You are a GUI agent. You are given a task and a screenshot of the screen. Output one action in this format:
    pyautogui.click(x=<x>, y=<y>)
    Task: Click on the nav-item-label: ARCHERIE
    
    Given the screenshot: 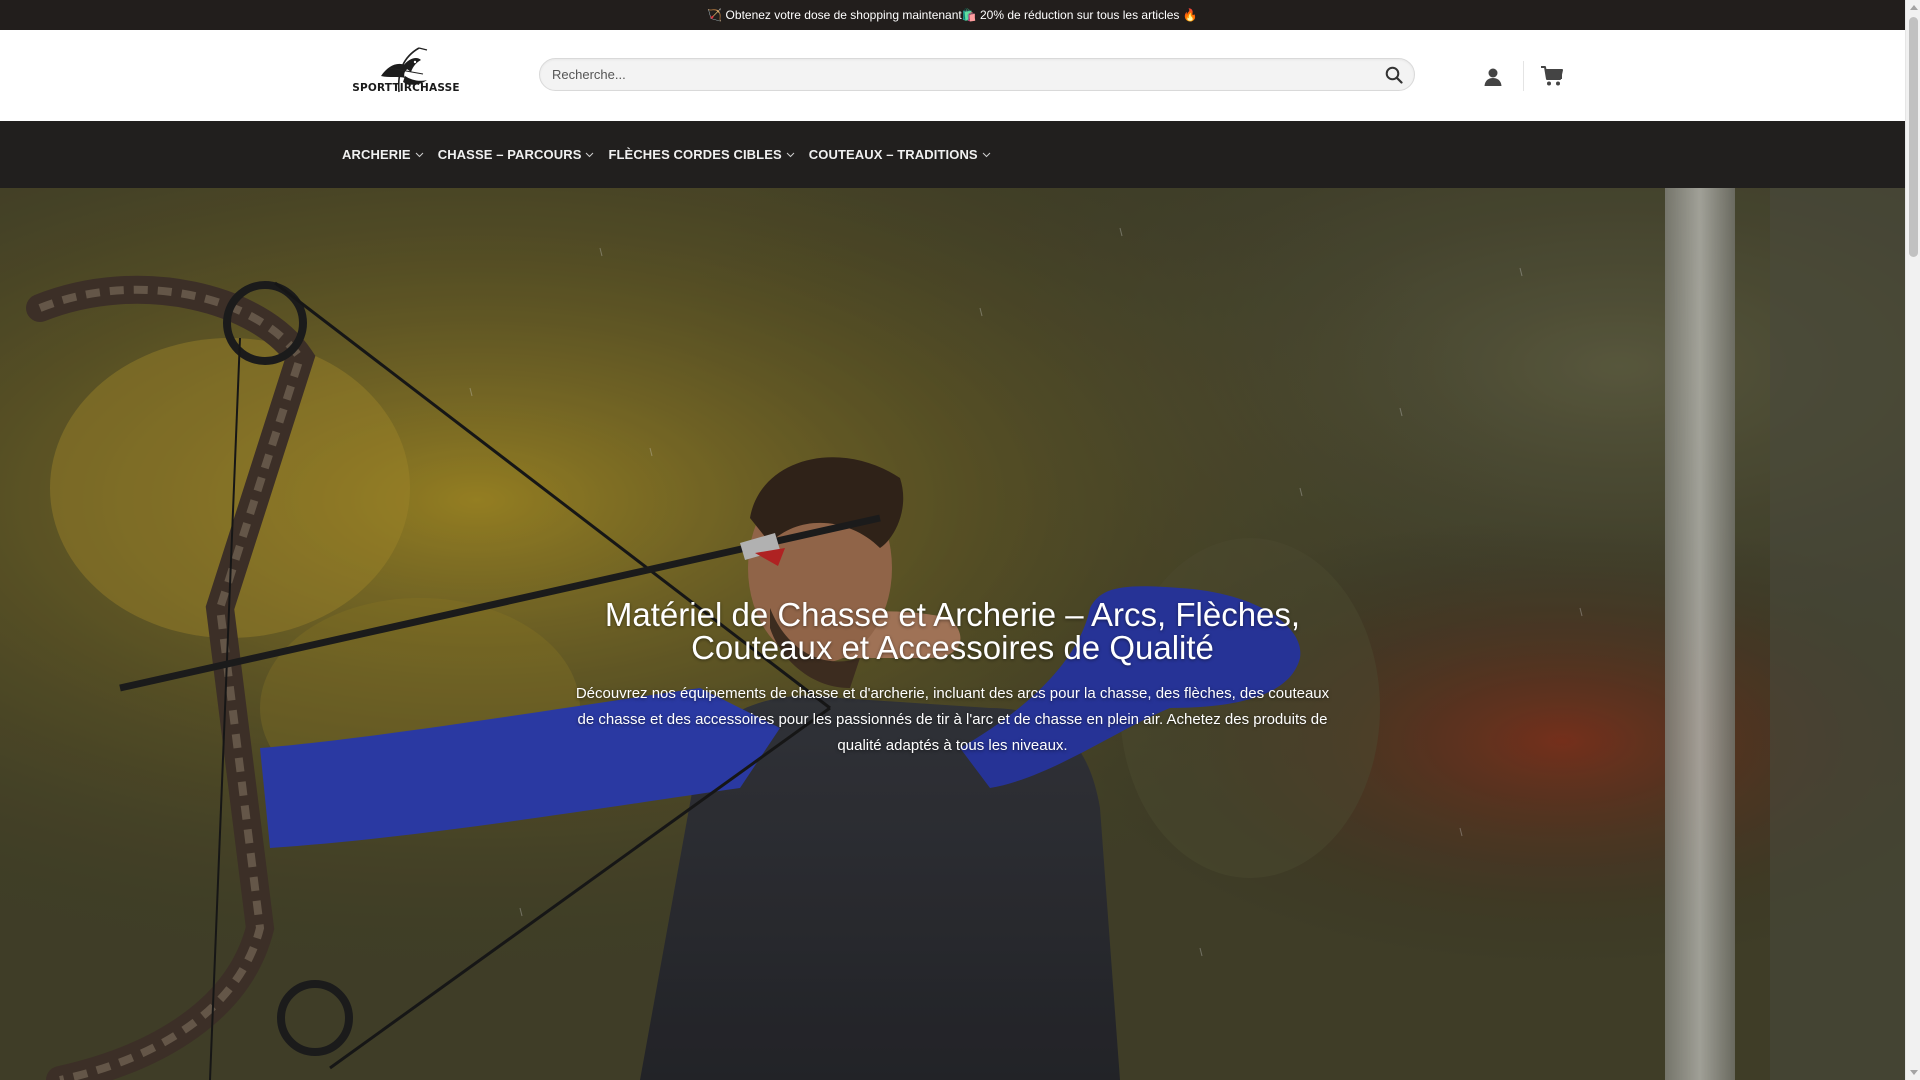 What is the action you would take?
    pyautogui.click(x=376, y=154)
    